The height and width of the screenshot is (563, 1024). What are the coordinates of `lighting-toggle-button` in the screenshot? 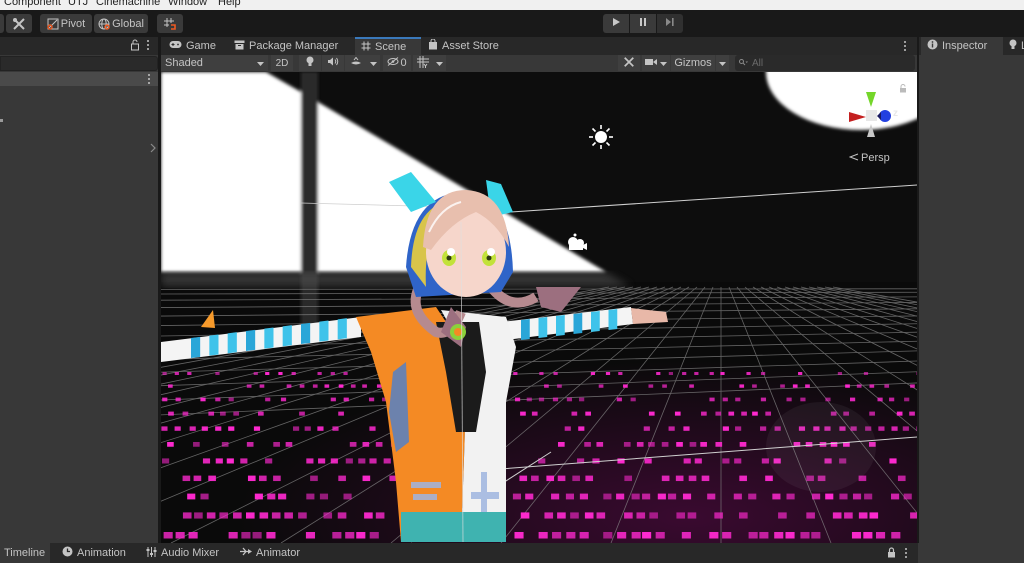 It's located at (310, 63).